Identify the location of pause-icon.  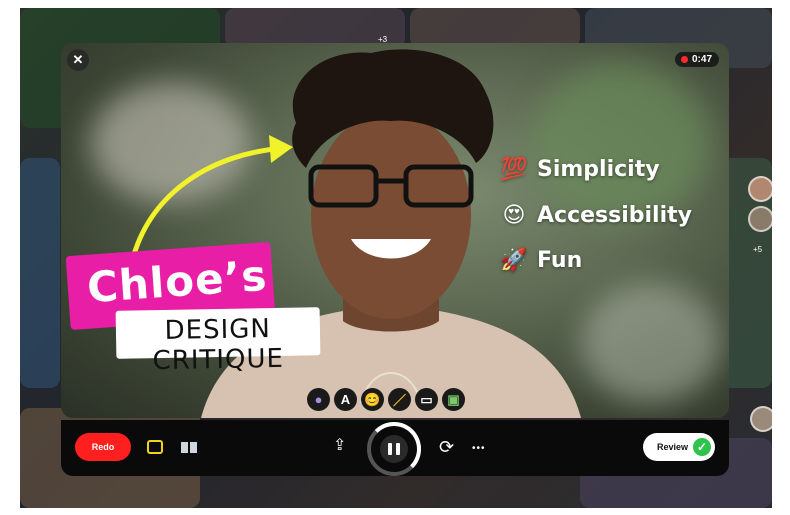
(394, 449).